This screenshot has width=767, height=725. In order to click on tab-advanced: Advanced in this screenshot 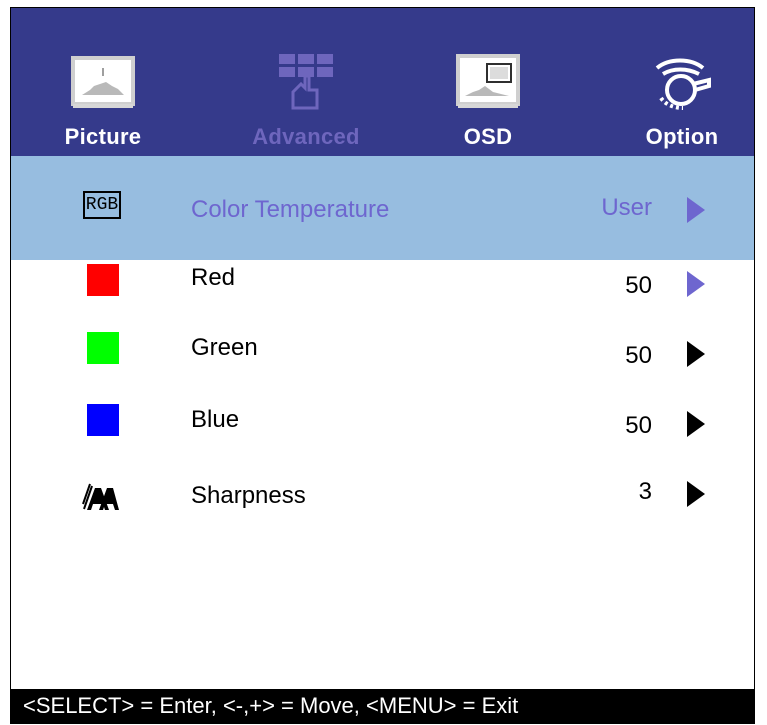, I will do `click(306, 82)`.